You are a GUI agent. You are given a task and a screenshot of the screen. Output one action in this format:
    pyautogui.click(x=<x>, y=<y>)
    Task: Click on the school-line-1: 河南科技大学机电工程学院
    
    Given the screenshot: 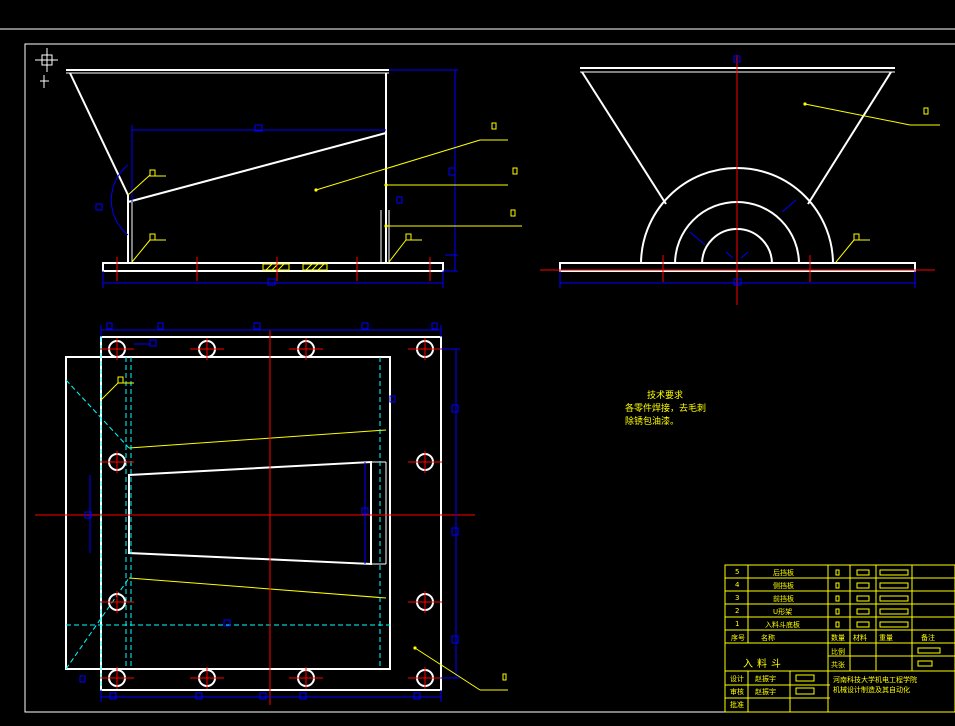 What is the action you would take?
    pyautogui.click(x=875, y=680)
    